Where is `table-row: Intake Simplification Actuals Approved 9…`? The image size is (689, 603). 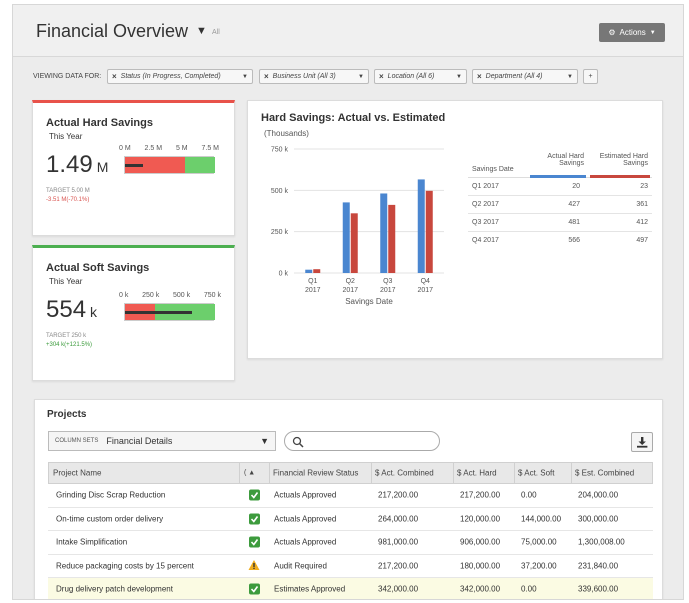
table-row: Intake Simplification Actuals Approved 9… is located at coordinates (350, 543).